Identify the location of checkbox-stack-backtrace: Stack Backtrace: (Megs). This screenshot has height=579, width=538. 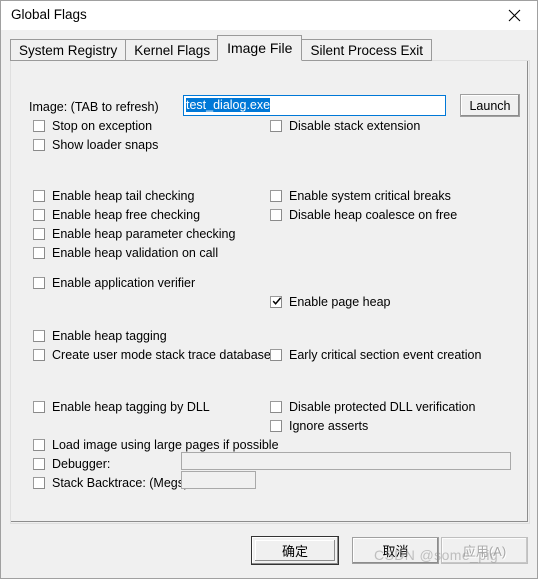
(110, 483).